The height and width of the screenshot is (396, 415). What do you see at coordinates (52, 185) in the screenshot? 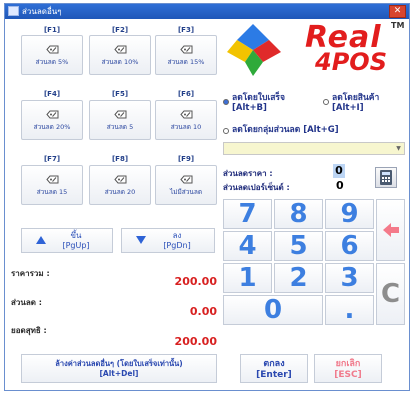
I see `discount-15-baht-button: ส่วนลด 15` at bounding box center [52, 185].